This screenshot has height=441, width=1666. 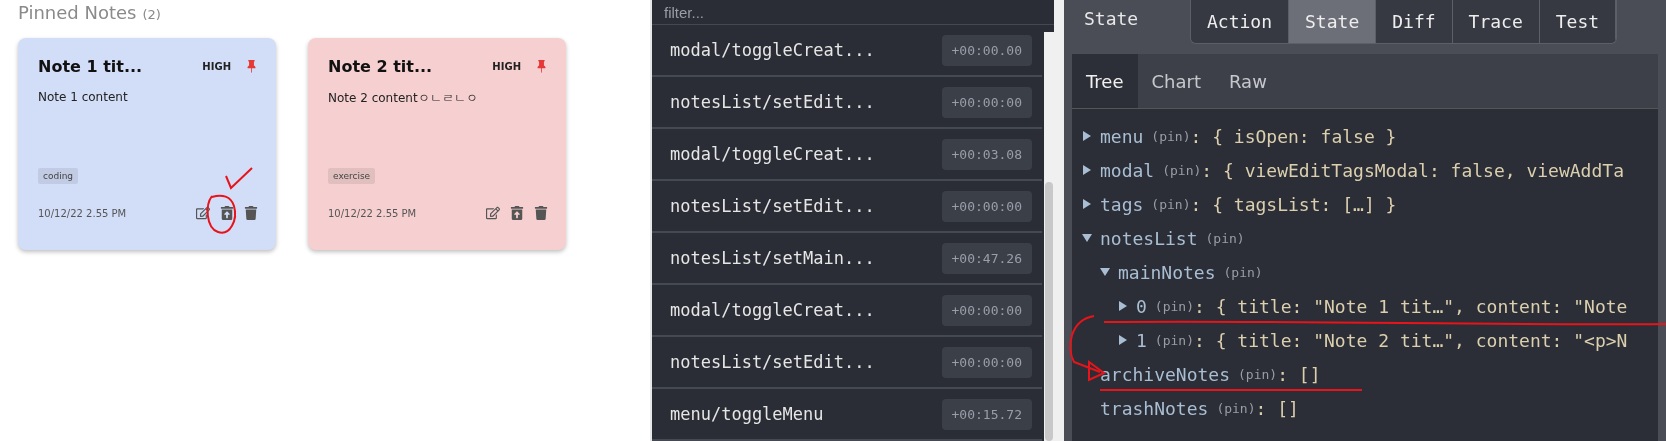 I want to click on scrollbar-thumb, so click(x=1049, y=311).